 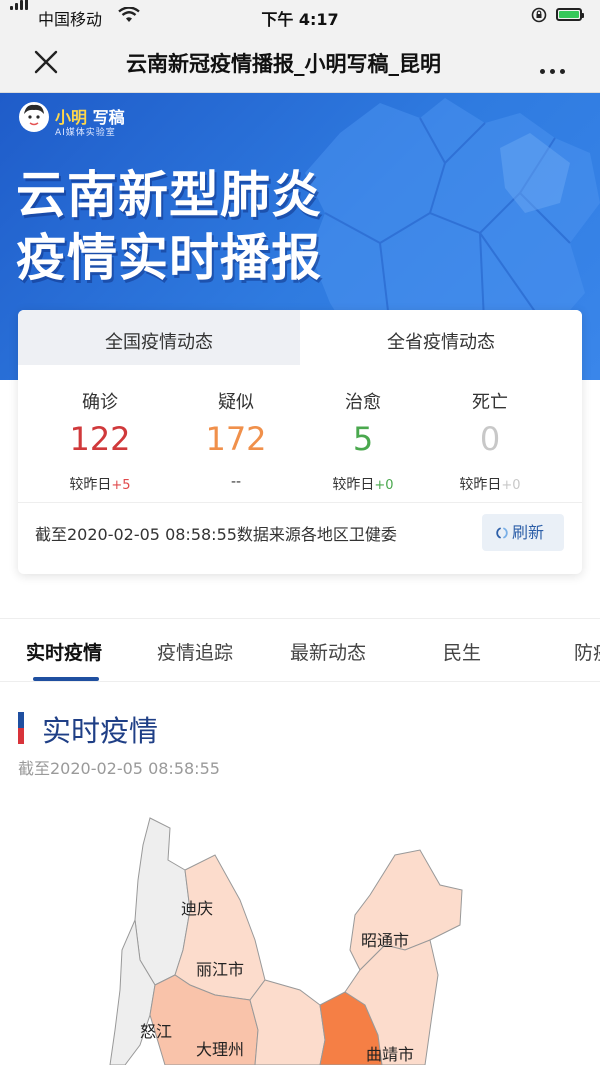 What do you see at coordinates (385, 940) in the screenshot?
I see `map-label-zhaotong: 昭通市` at bounding box center [385, 940].